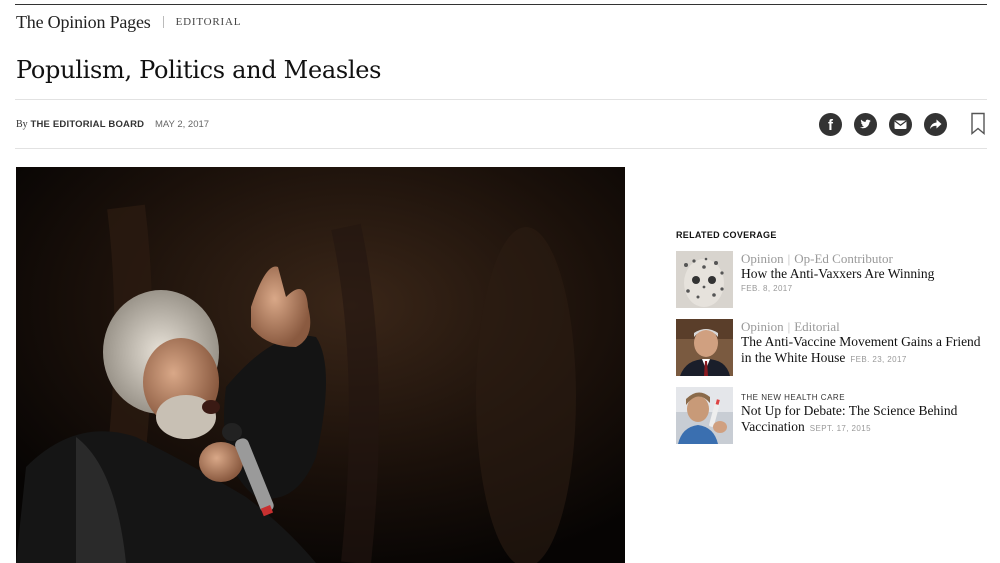 The image size is (1000, 563). I want to click on related-heading: RELATED COVERAGE, so click(726, 235).